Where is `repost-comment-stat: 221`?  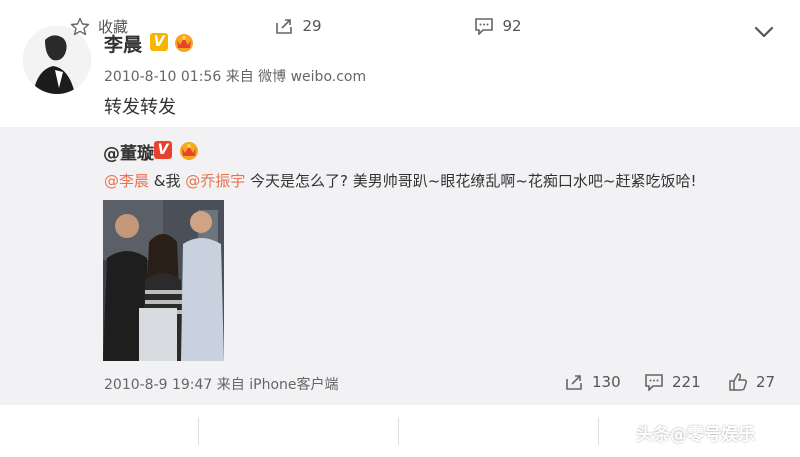 repost-comment-stat: 221 is located at coordinates (672, 382).